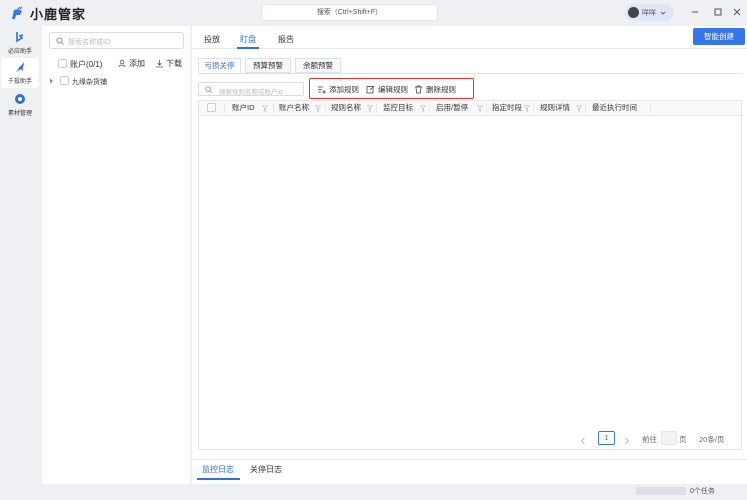  Describe the element at coordinates (737, 12) in the screenshot. I see `close-icon` at that location.